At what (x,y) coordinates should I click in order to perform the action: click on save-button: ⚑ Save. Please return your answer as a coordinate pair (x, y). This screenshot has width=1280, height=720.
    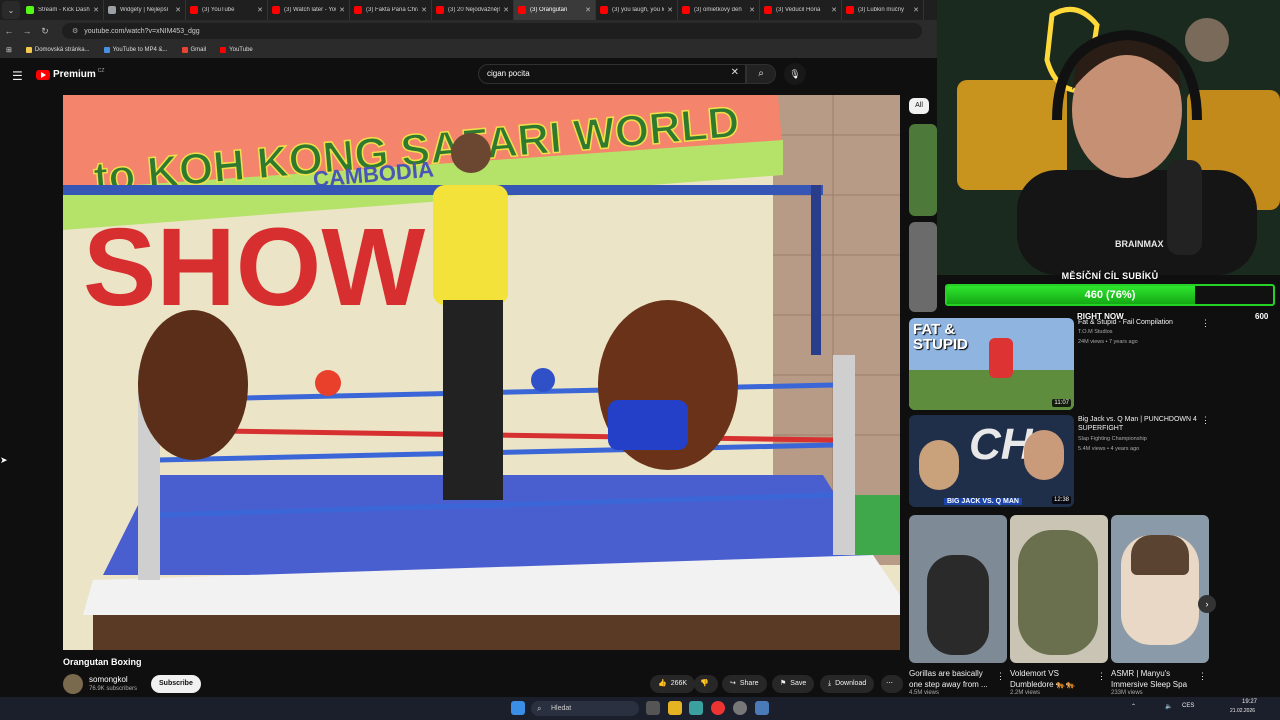
    Looking at the image, I should click on (793, 684).